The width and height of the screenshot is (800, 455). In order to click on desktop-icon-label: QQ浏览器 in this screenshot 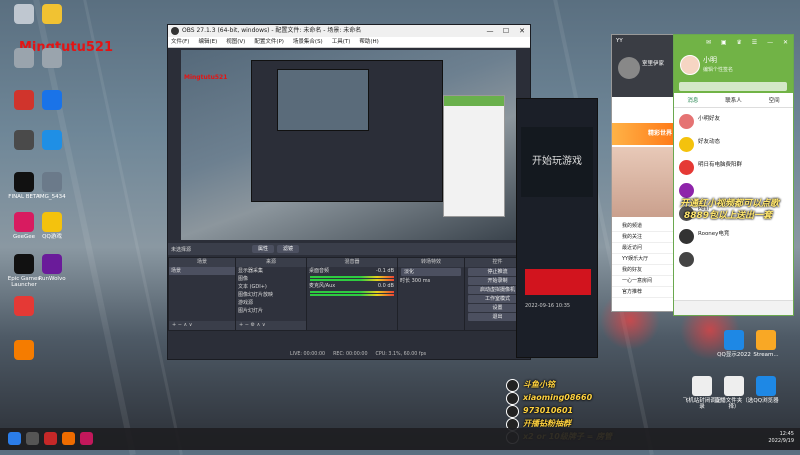, I will do `click(766, 401)`.